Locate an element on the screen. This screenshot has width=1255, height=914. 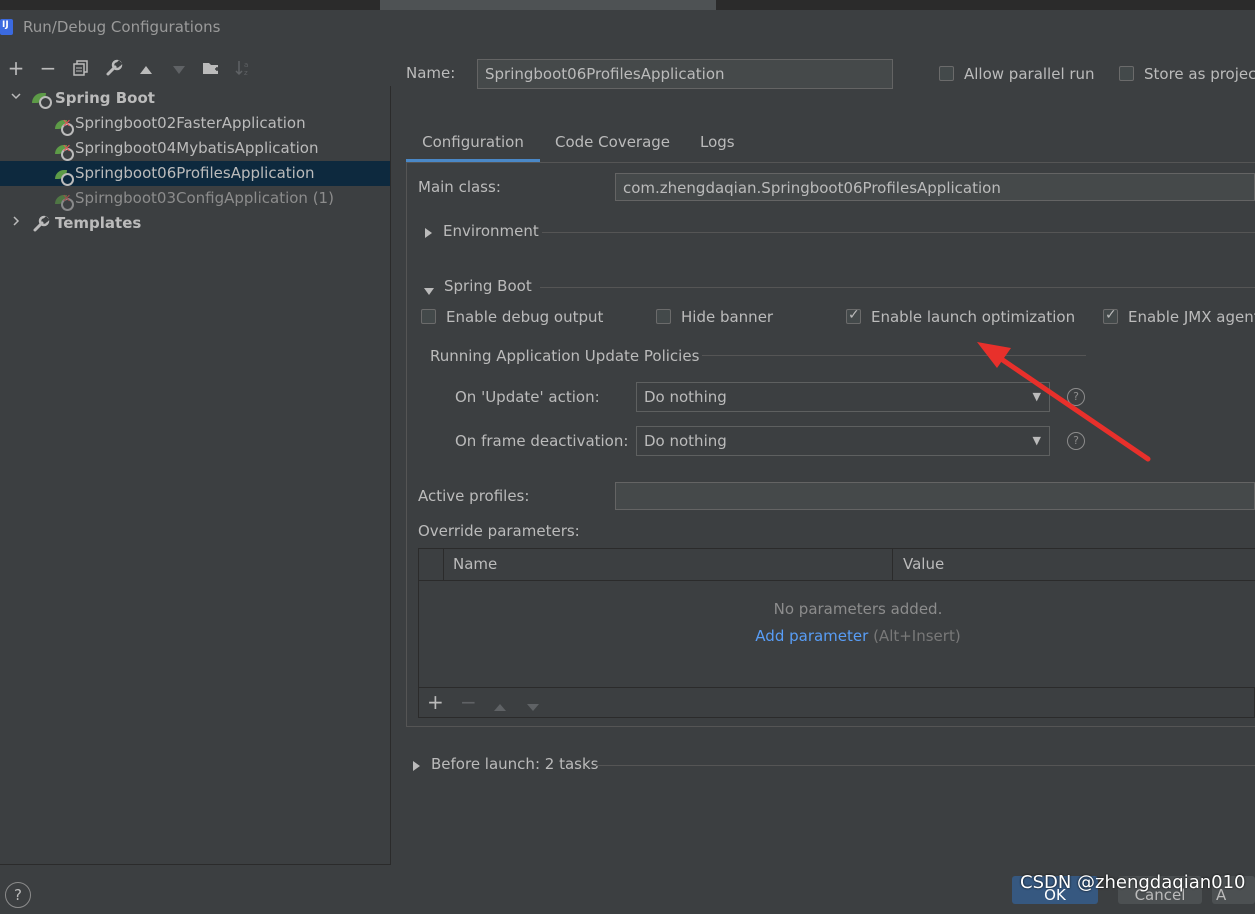
tree-item-label: Springboot06ProfilesApplication is located at coordinates (195, 173).